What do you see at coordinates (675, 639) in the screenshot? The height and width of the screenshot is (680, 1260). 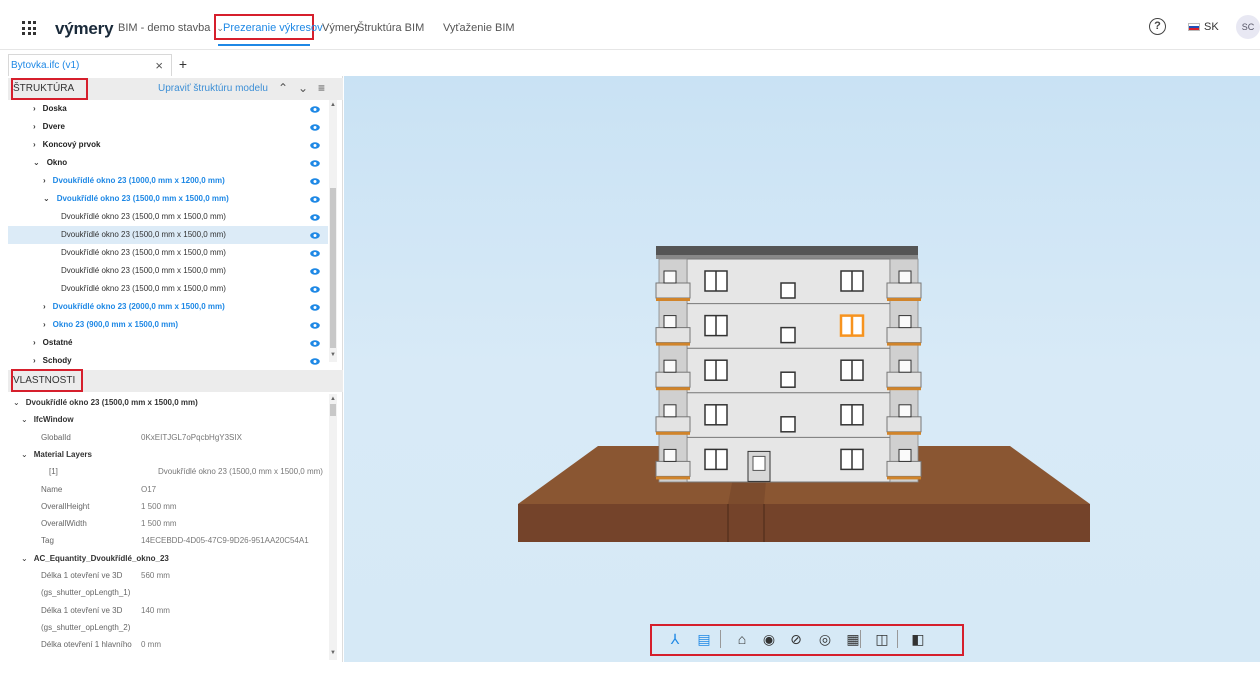 I see `structure-tree-icon: ⅄` at bounding box center [675, 639].